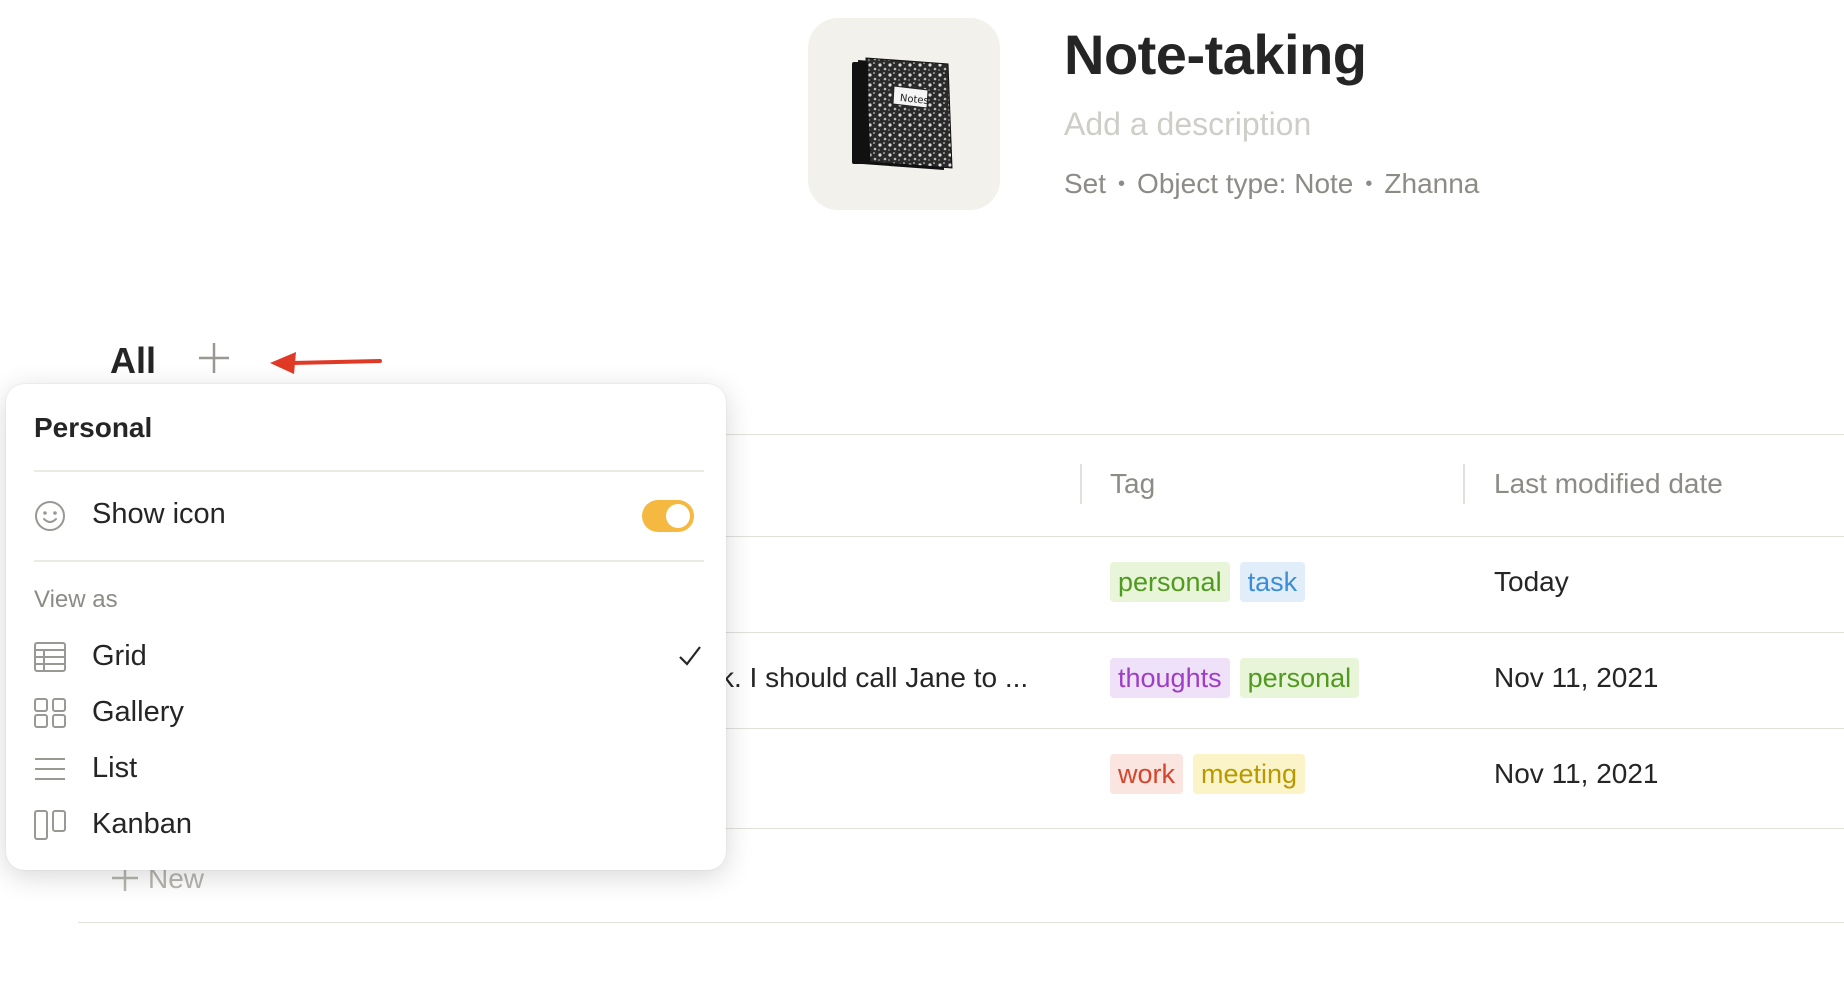 Image resolution: width=1844 pixels, height=994 pixels. I want to click on description-input: Add a description, so click(1187, 124).